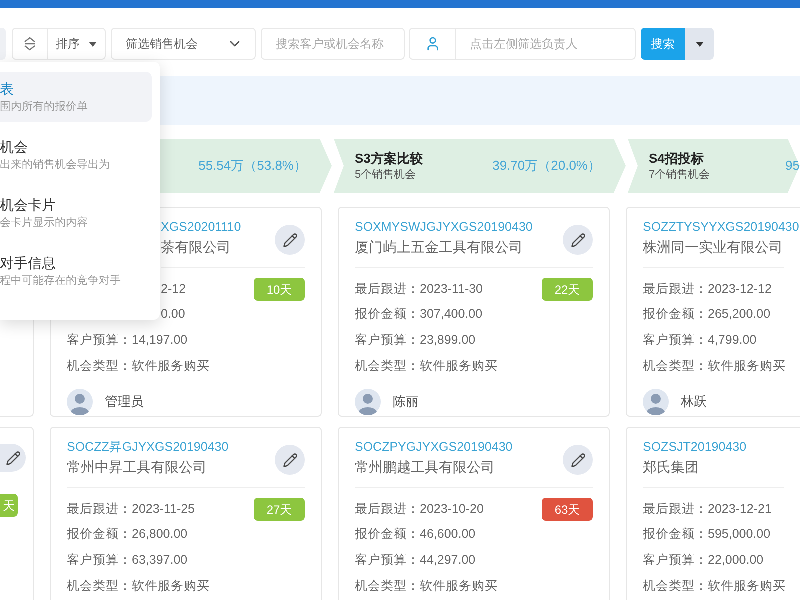 The height and width of the screenshot is (600, 800). What do you see at coordinates (415, 560) in the screenshot?
I see `card-field: 客户预算：44,297.00` at bounding box center [415, 560].